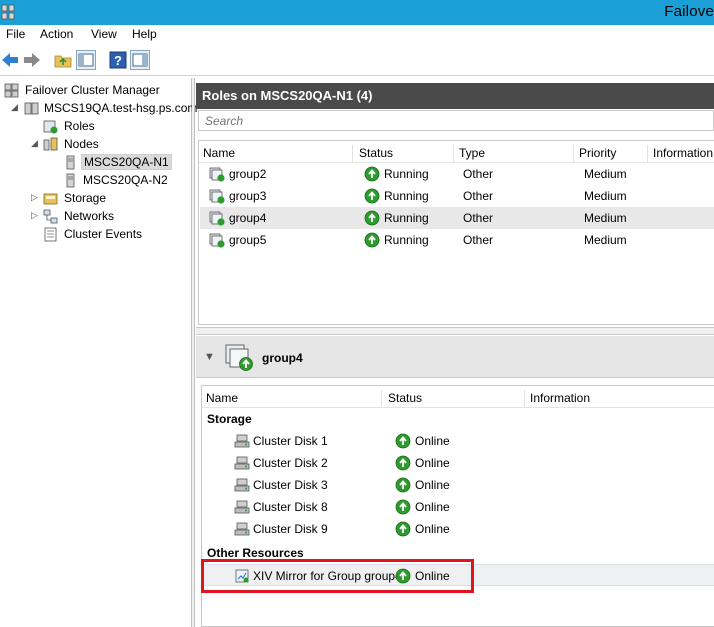  Describe the element at coordinates (248, 174) in the screenshot. I see `role-name: group2` at that location.